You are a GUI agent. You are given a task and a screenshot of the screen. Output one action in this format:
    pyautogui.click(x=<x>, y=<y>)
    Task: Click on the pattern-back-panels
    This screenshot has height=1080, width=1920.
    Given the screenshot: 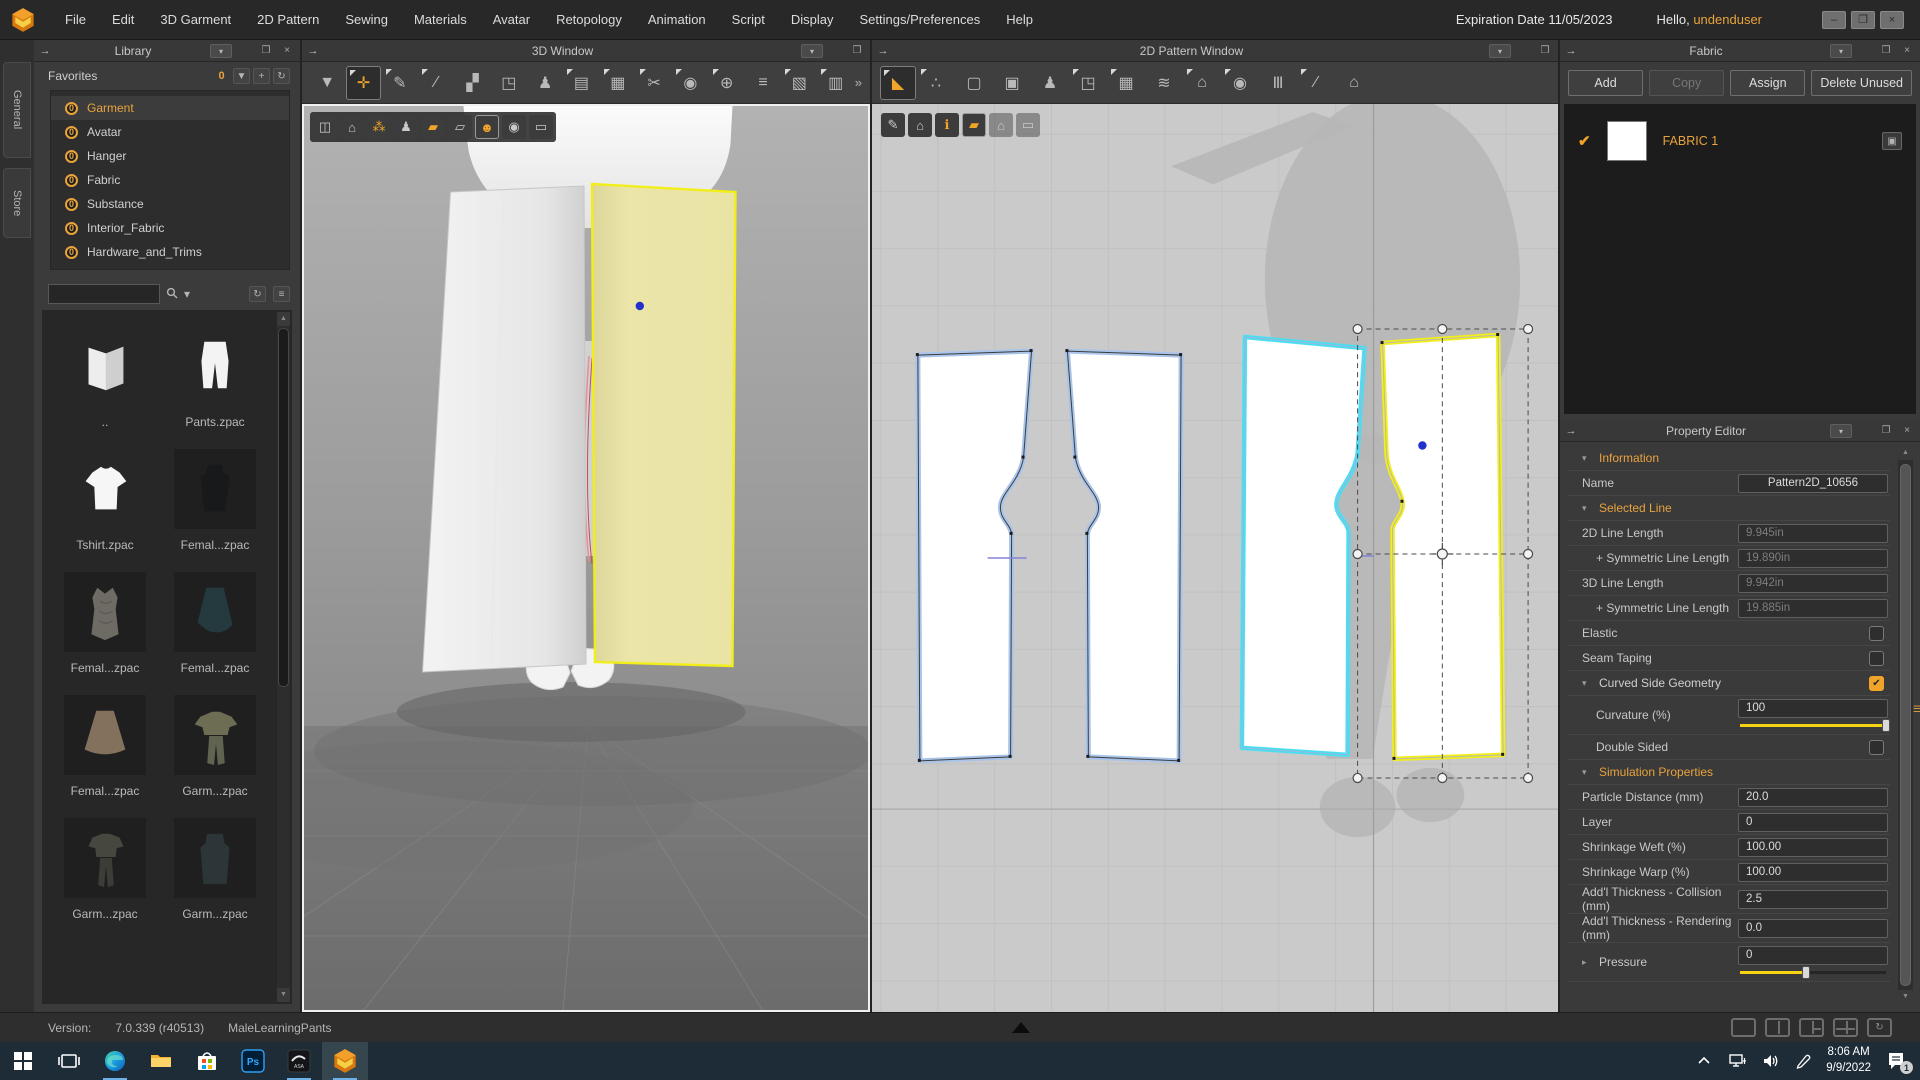 What is the action you would take?
    pyautogui.click(x=1049, y=556)
    